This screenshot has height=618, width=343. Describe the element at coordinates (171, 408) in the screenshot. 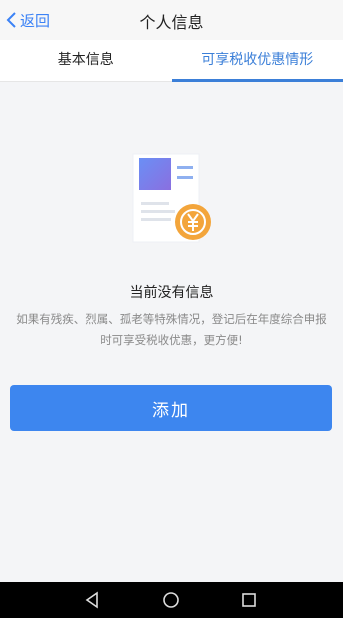

I see `add-button: 添加` at that location.